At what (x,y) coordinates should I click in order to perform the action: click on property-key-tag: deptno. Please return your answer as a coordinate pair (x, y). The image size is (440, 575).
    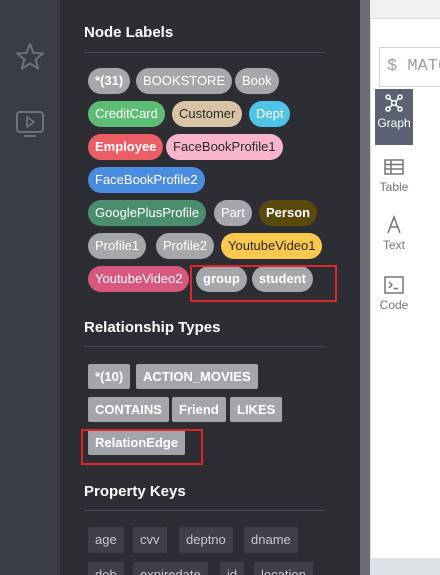
    Looking at the image, I should click on (206, 540).